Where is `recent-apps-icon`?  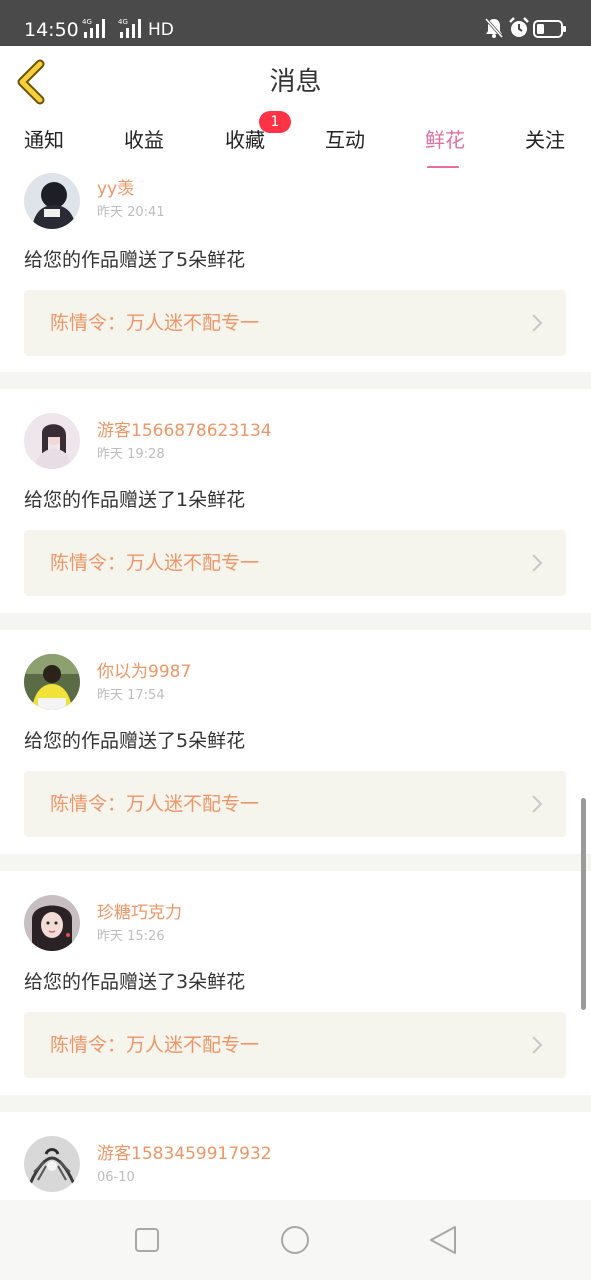
recent-apps-icon is located at coordinates (147, 1240).